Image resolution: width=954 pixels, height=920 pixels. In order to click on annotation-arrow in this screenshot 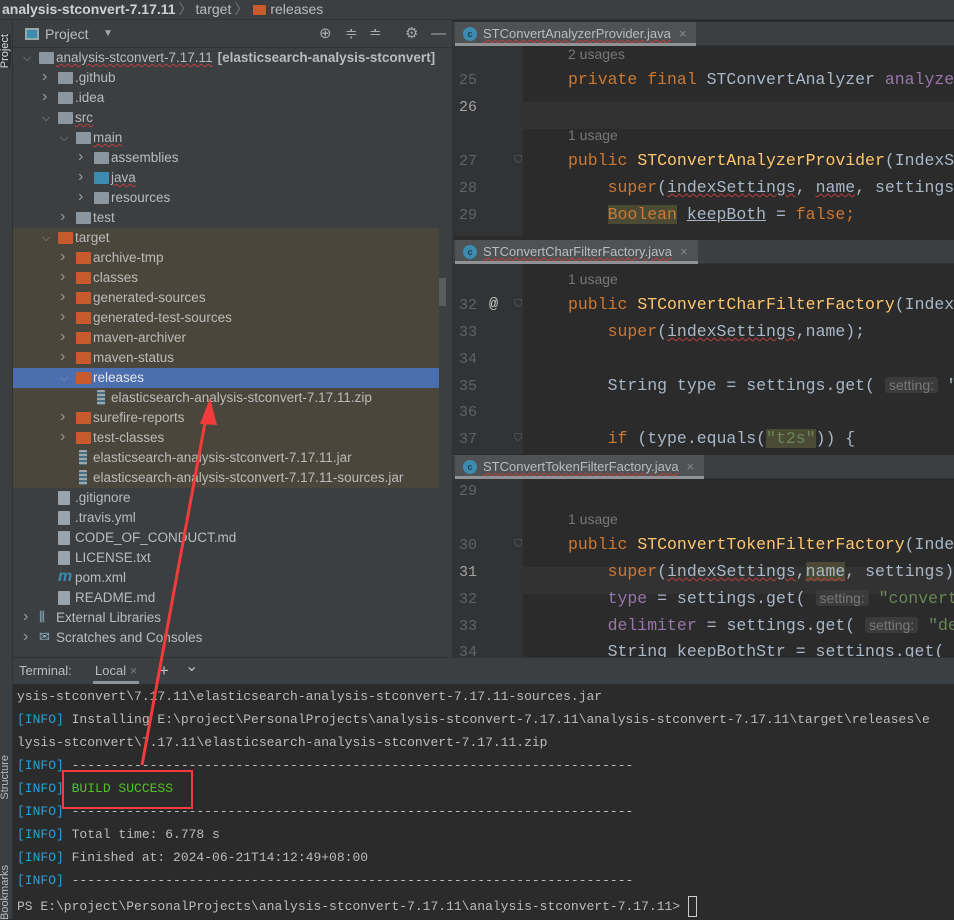, I will do `click(178, 582)`.